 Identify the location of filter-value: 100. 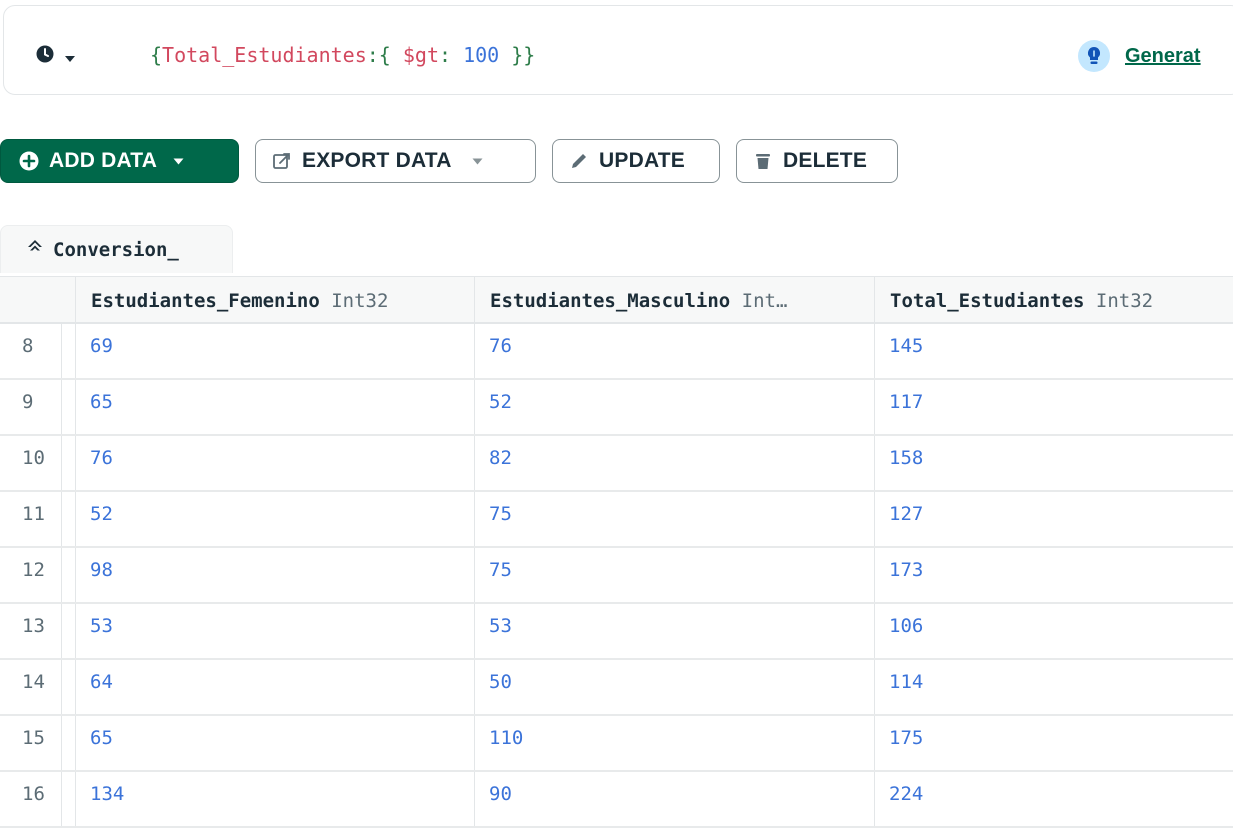
(481, 55).